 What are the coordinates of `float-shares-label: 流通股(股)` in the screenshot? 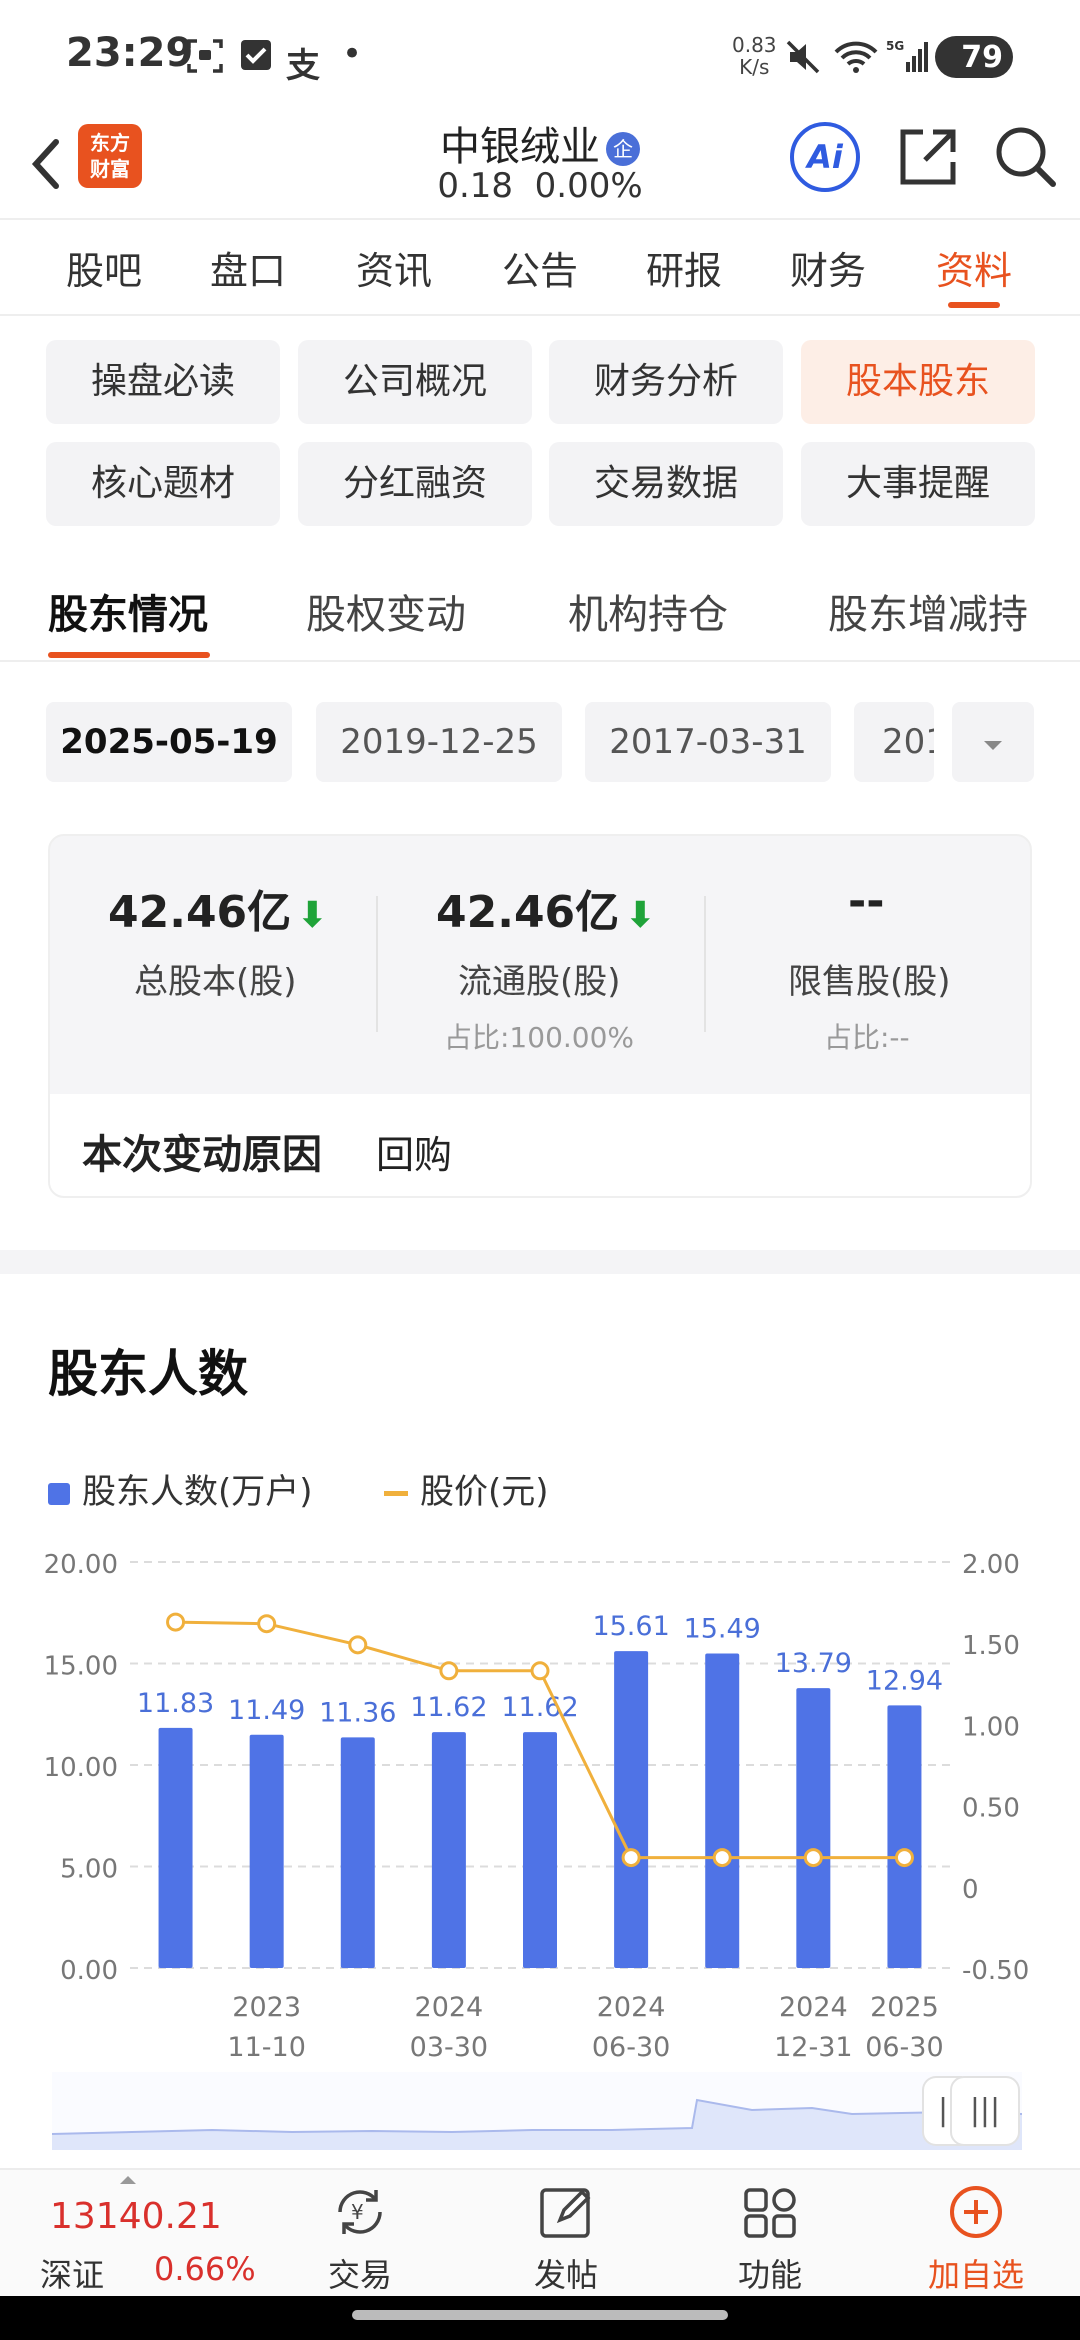 It's located at (539, 982).